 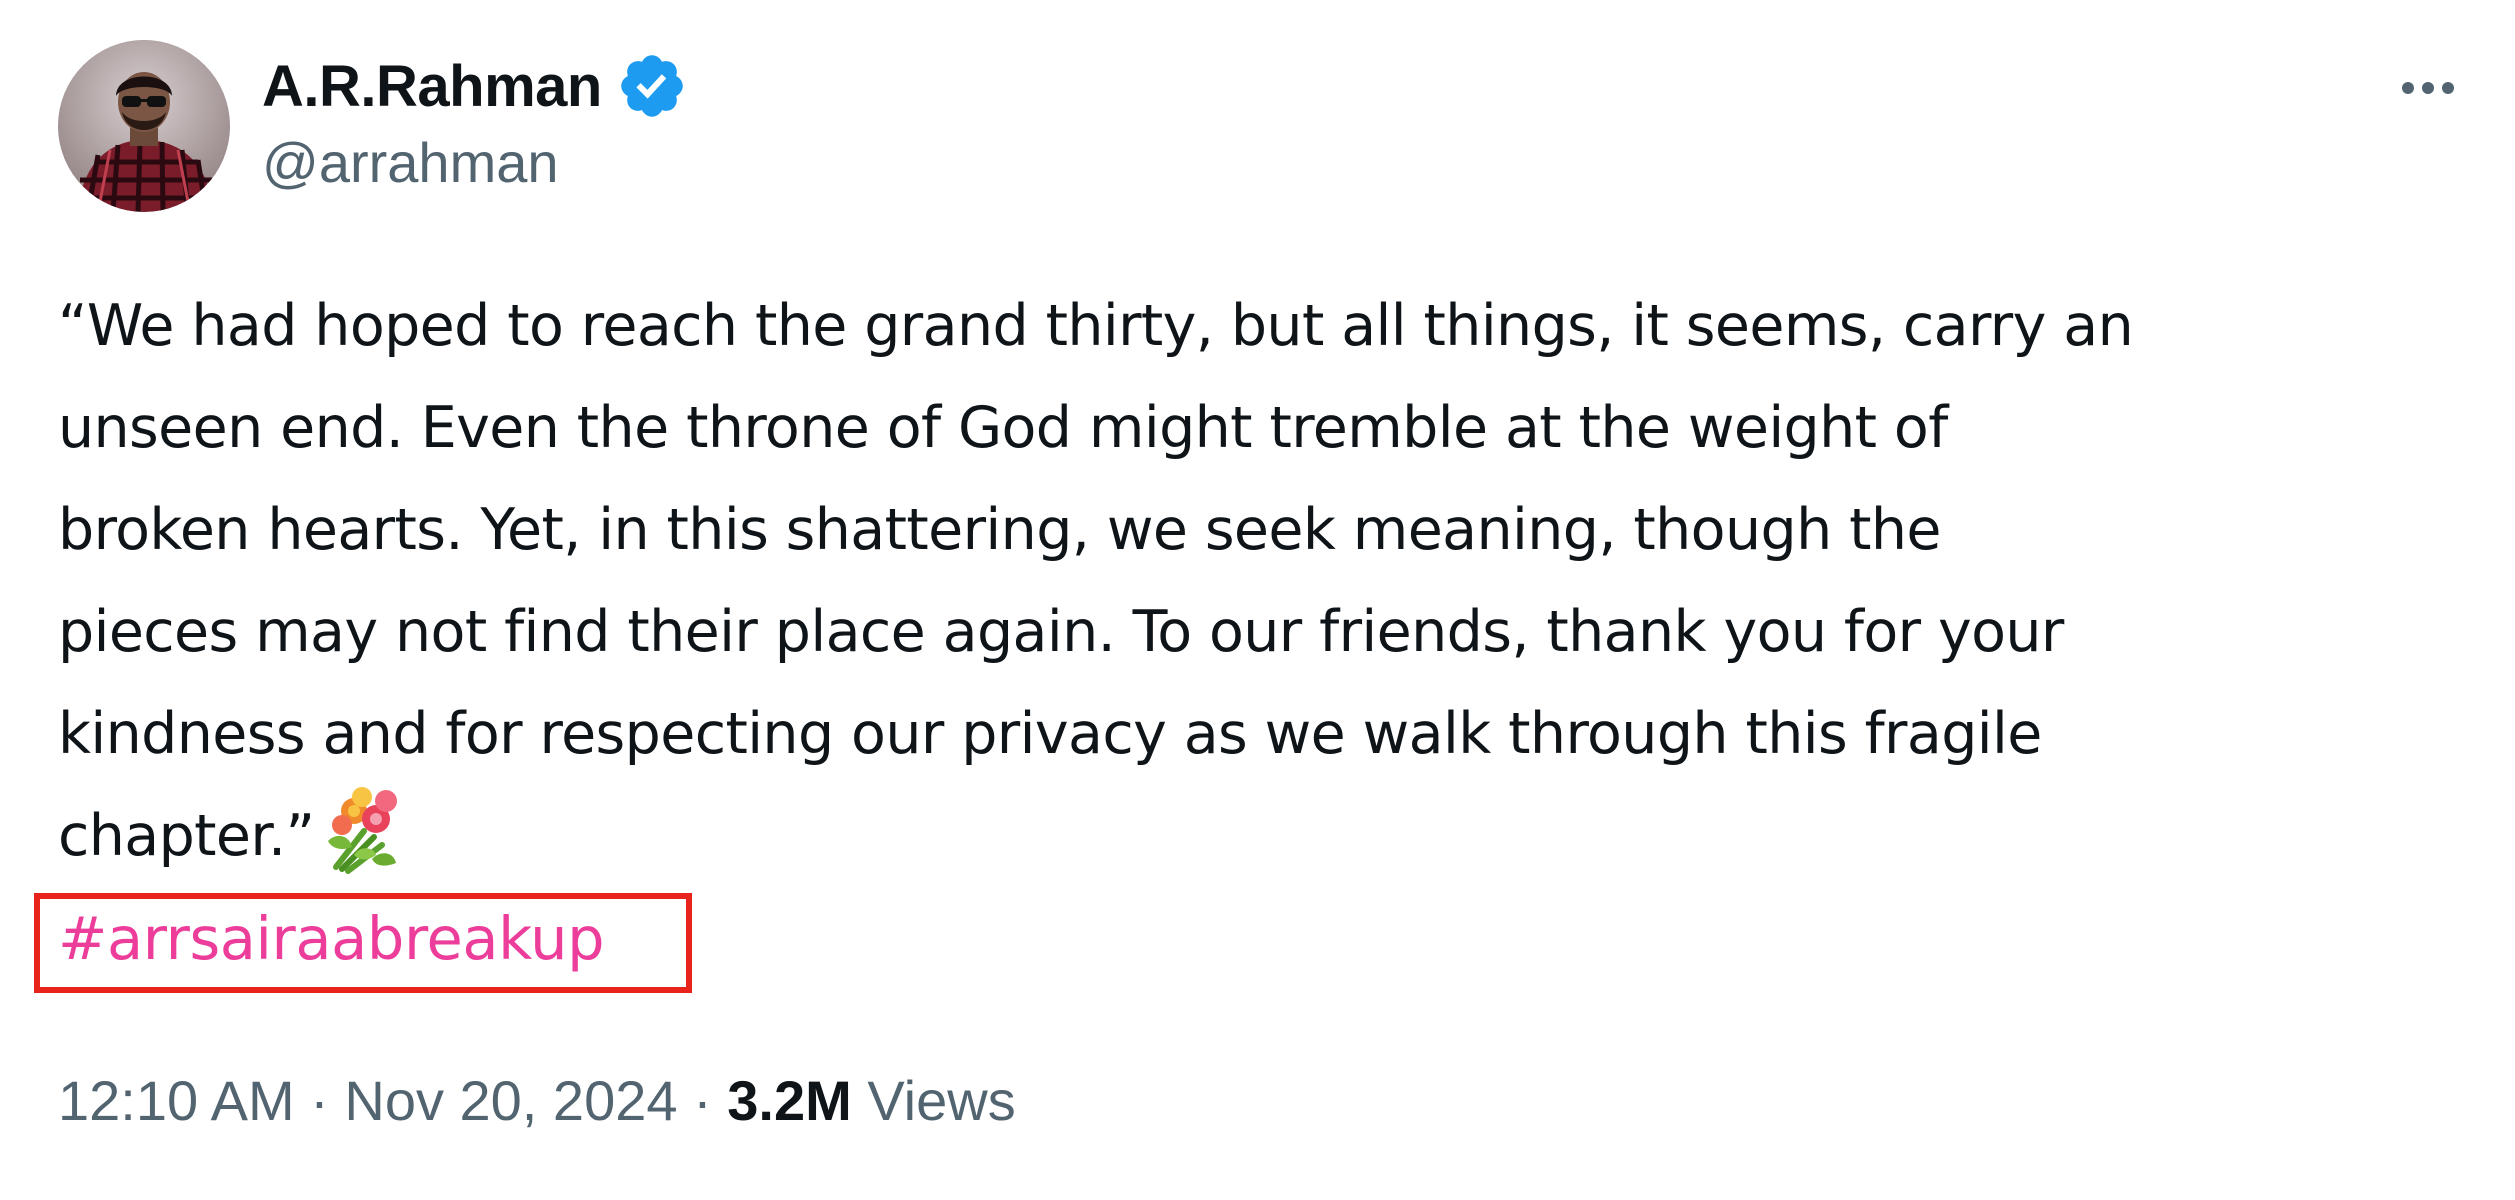 I want to click on author-display-name: A.R.Rahman, so click(x=432, y=86).